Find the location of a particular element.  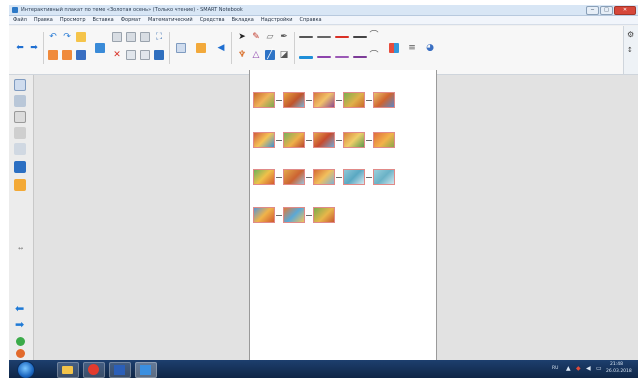

objects-tab-icon is located at coordinates (20, 185).